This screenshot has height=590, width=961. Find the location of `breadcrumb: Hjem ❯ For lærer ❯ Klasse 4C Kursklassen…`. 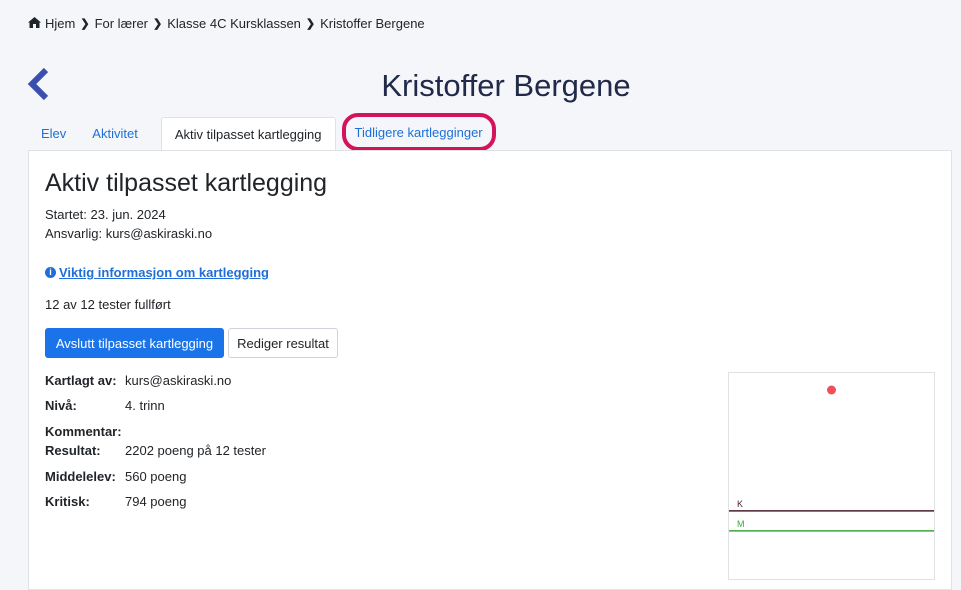

breadcrumb: Hjem ❯ For lærer ❯ Klasse 4C Kursklassen… is located at coordinates (226, 23).